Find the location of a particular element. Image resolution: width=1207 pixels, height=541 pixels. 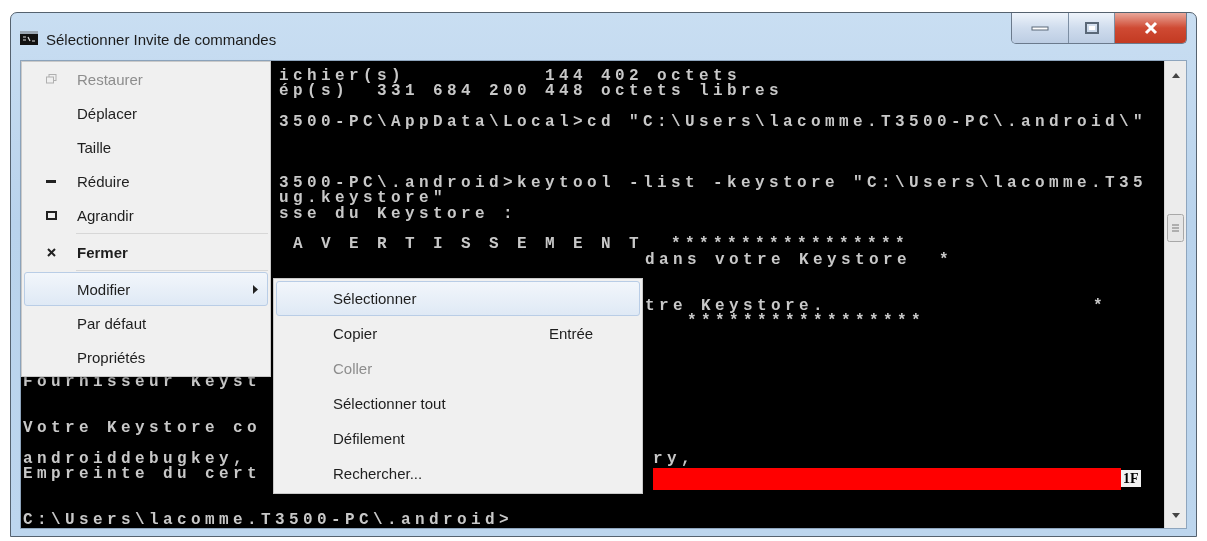

console-line: ry, is located at coordinates (674, 459).